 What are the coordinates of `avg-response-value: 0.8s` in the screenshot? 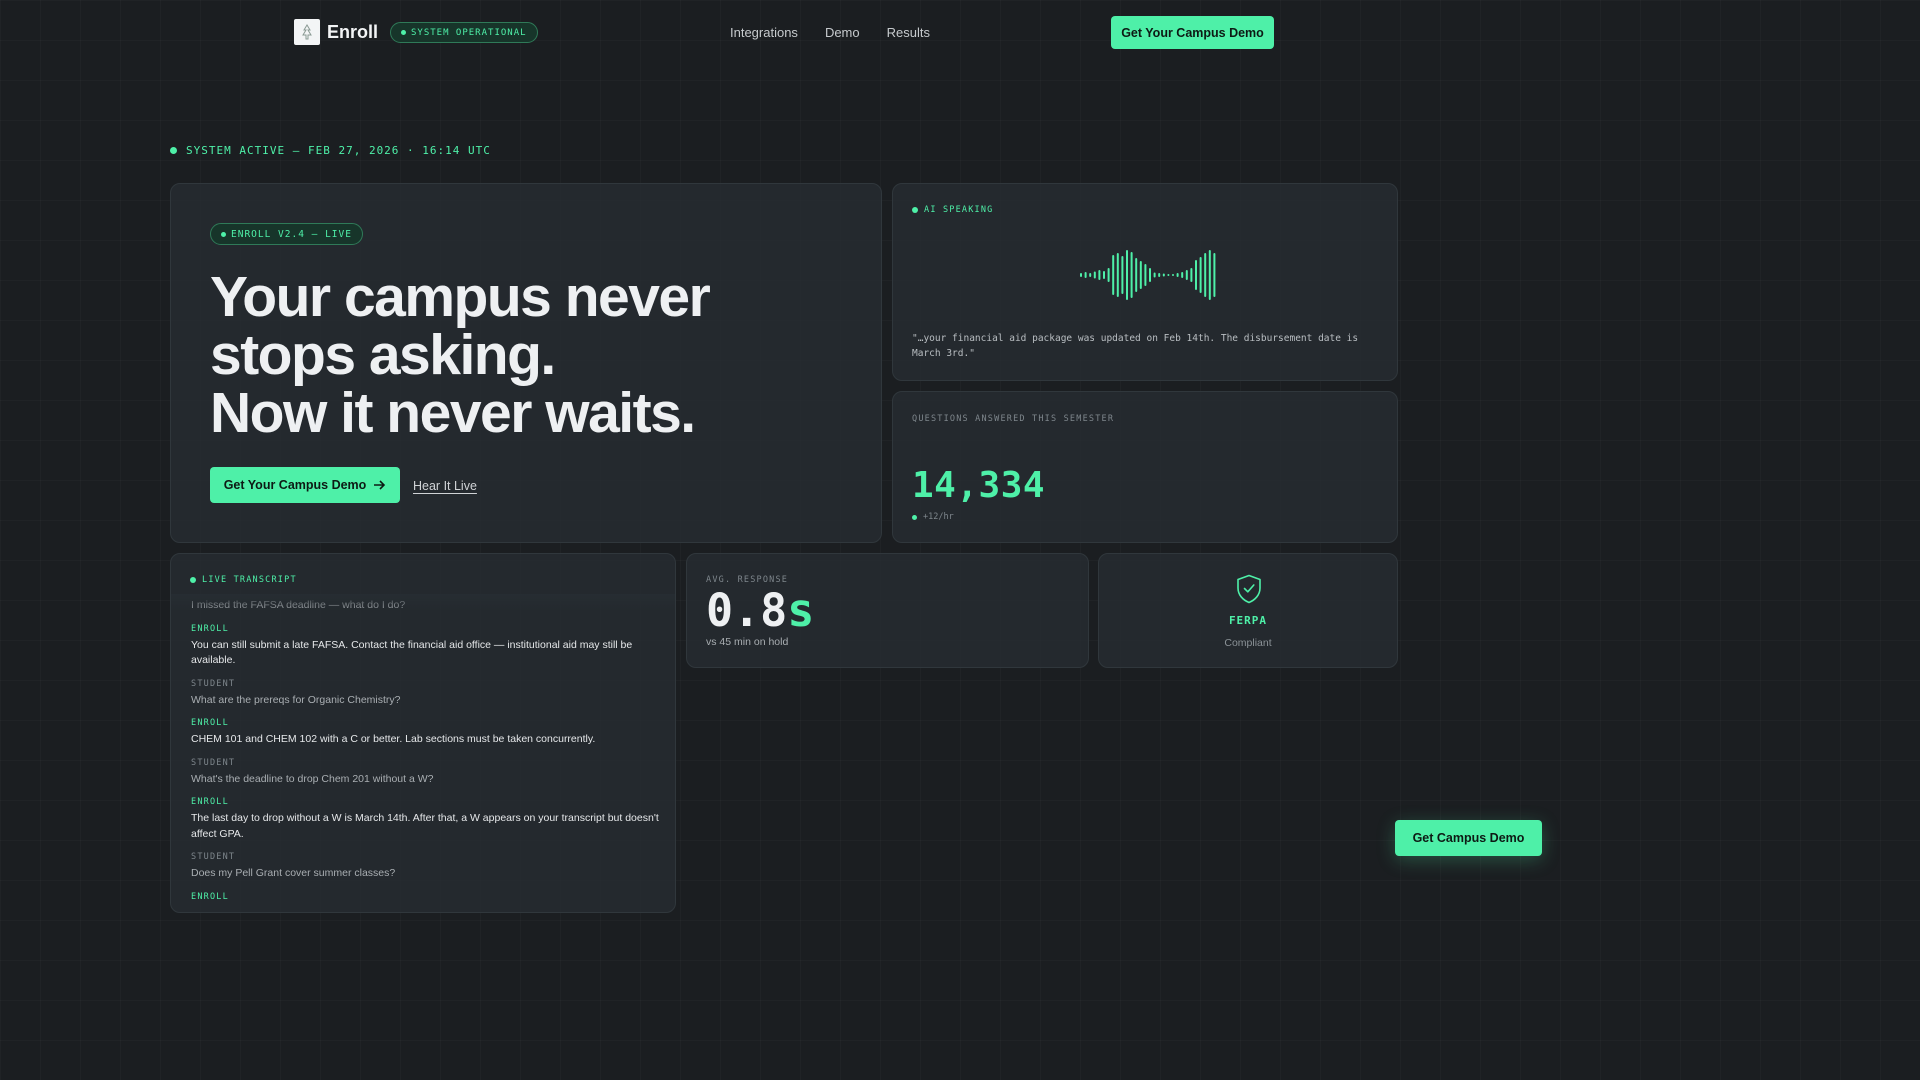 It's located at (760, 610).